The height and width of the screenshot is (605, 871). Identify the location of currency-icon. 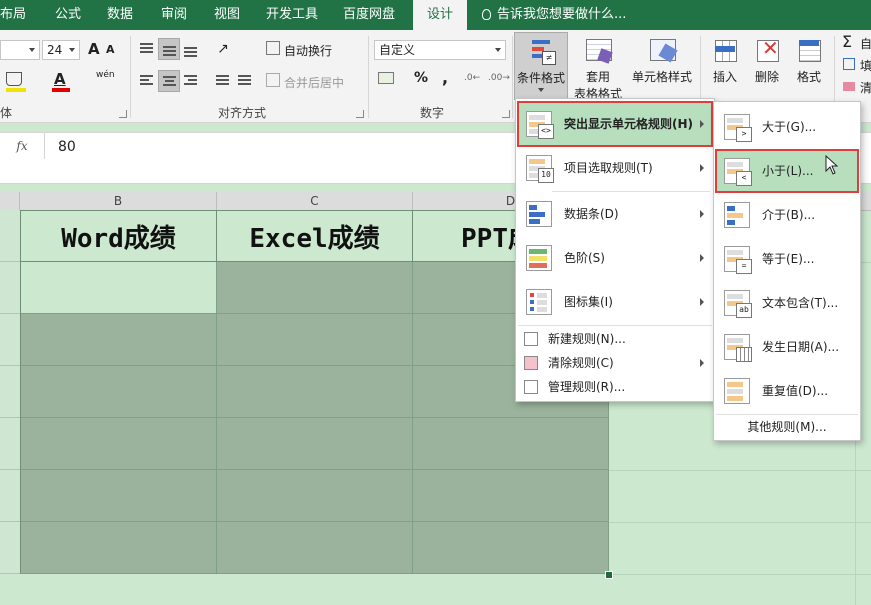
(386, 78).